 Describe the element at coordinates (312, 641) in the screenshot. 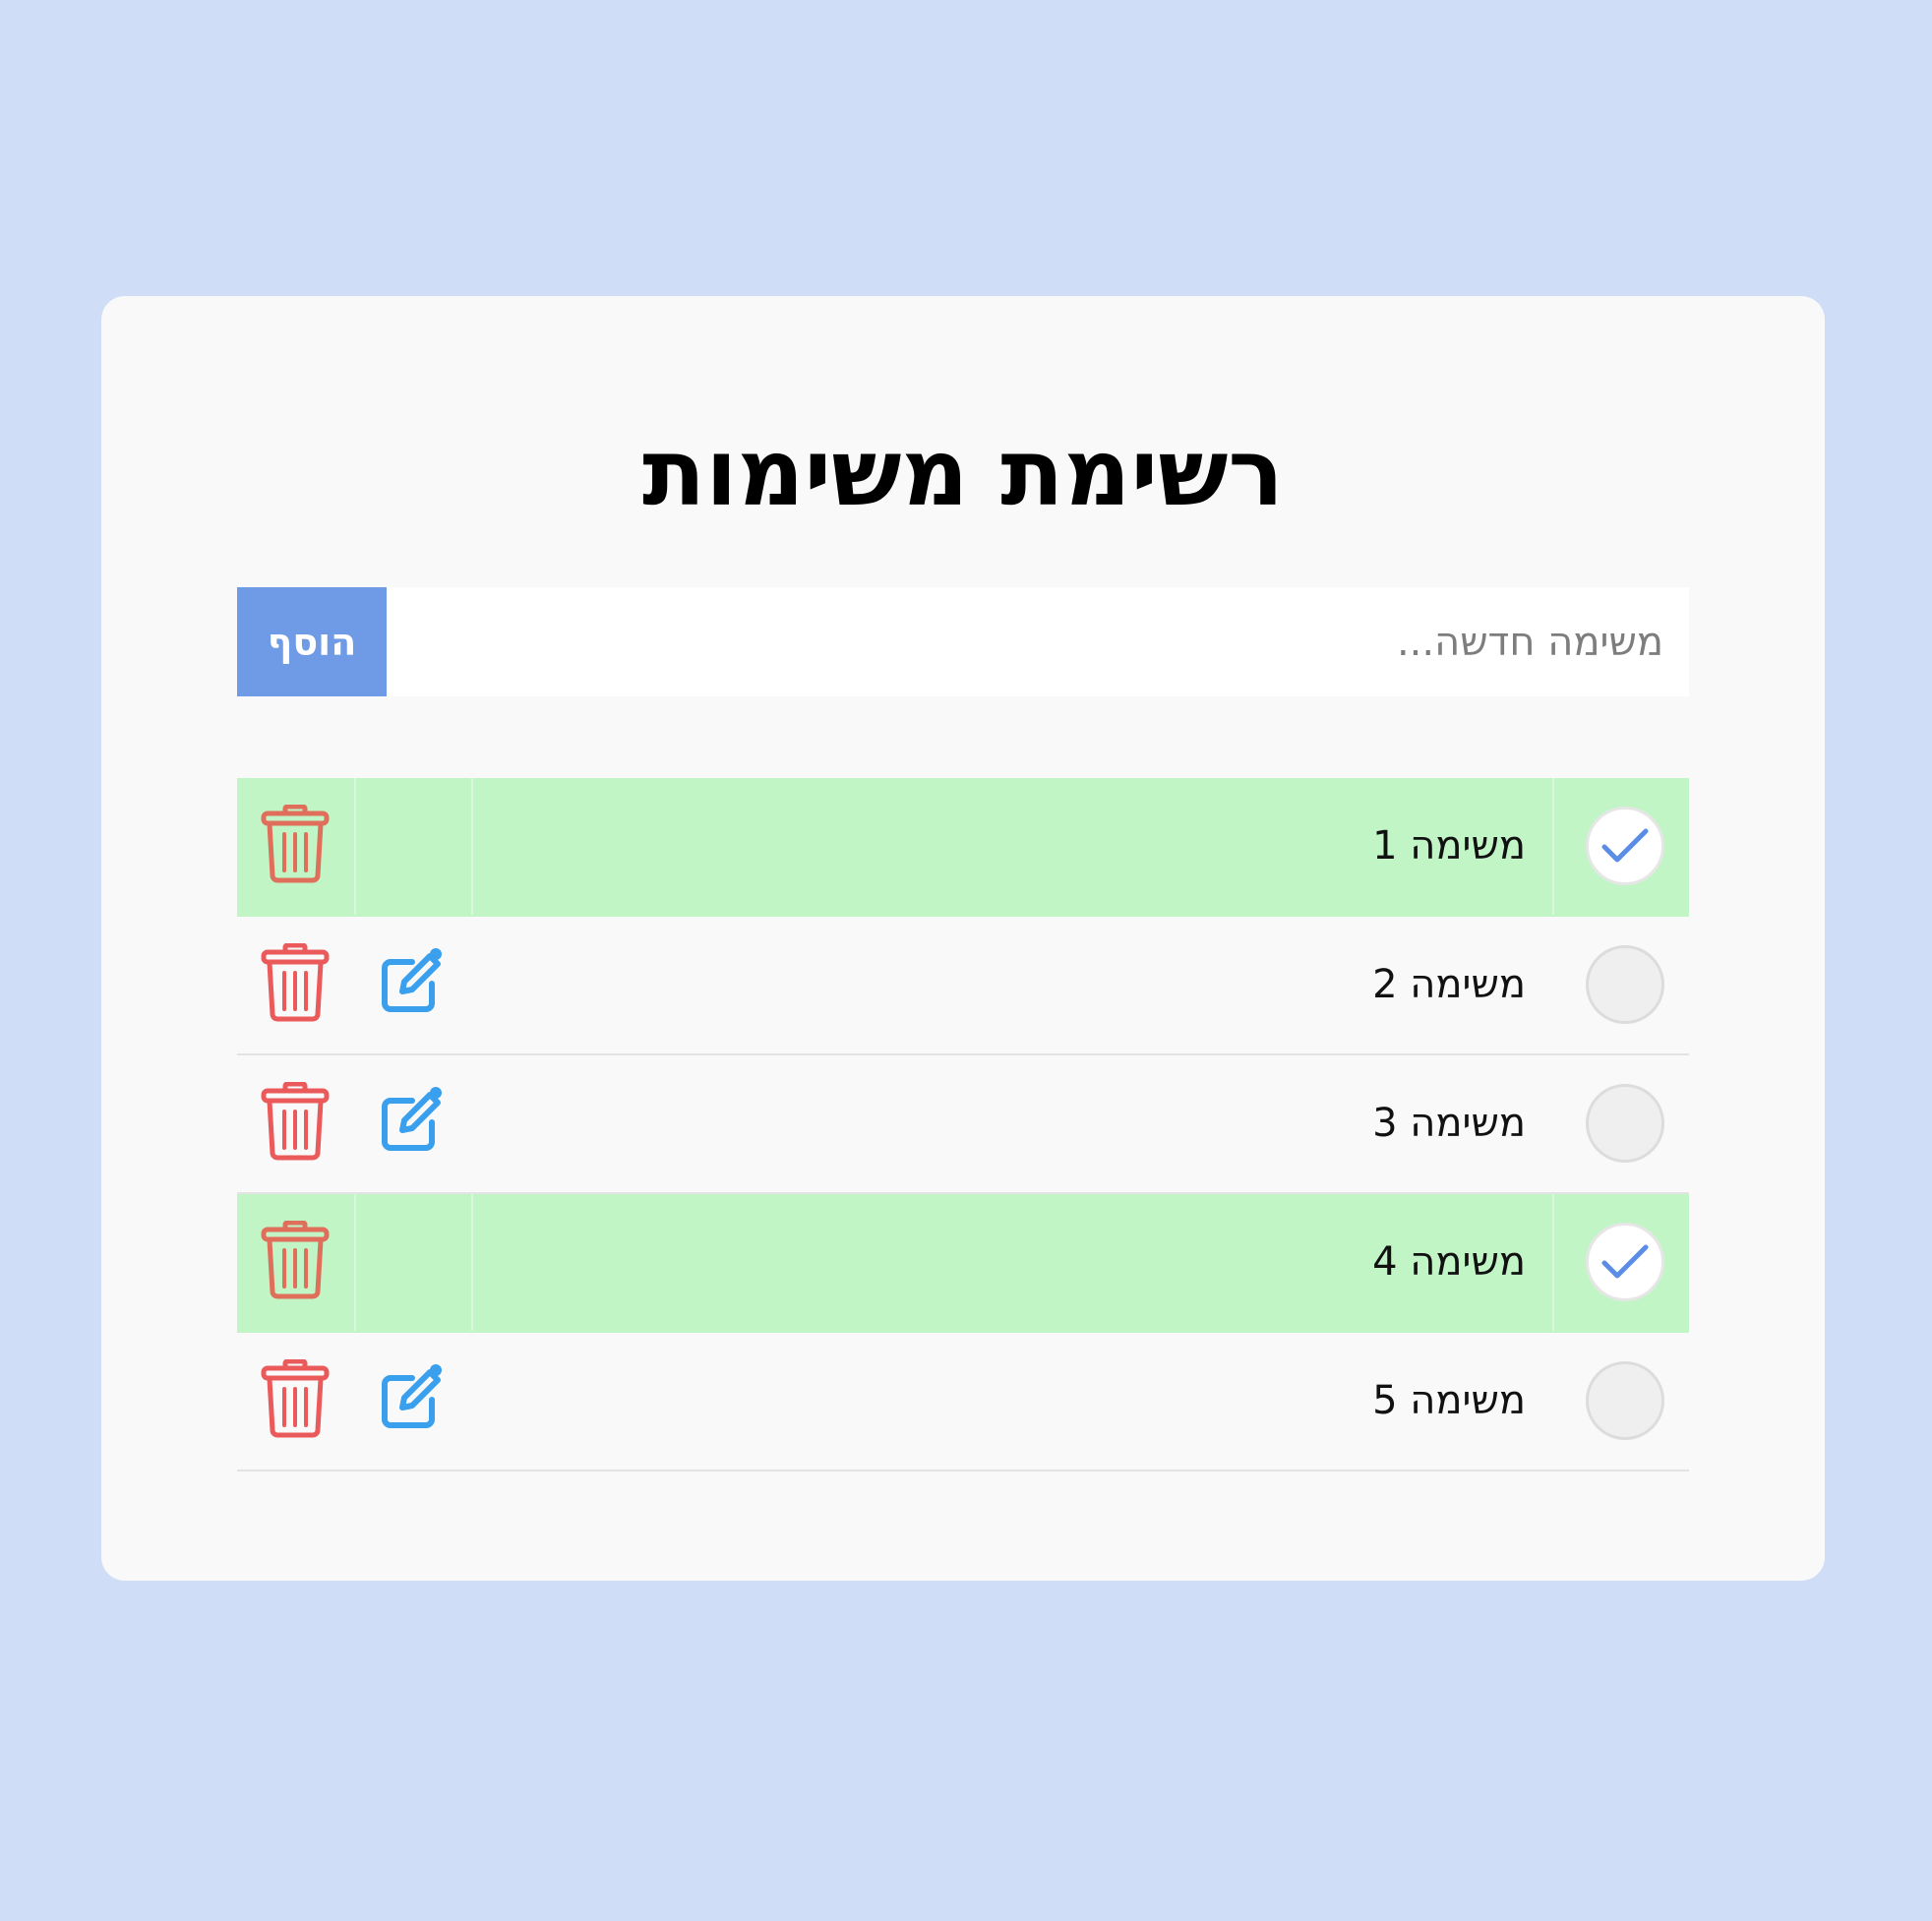

I see `add-task-button: הוסף` at that location.